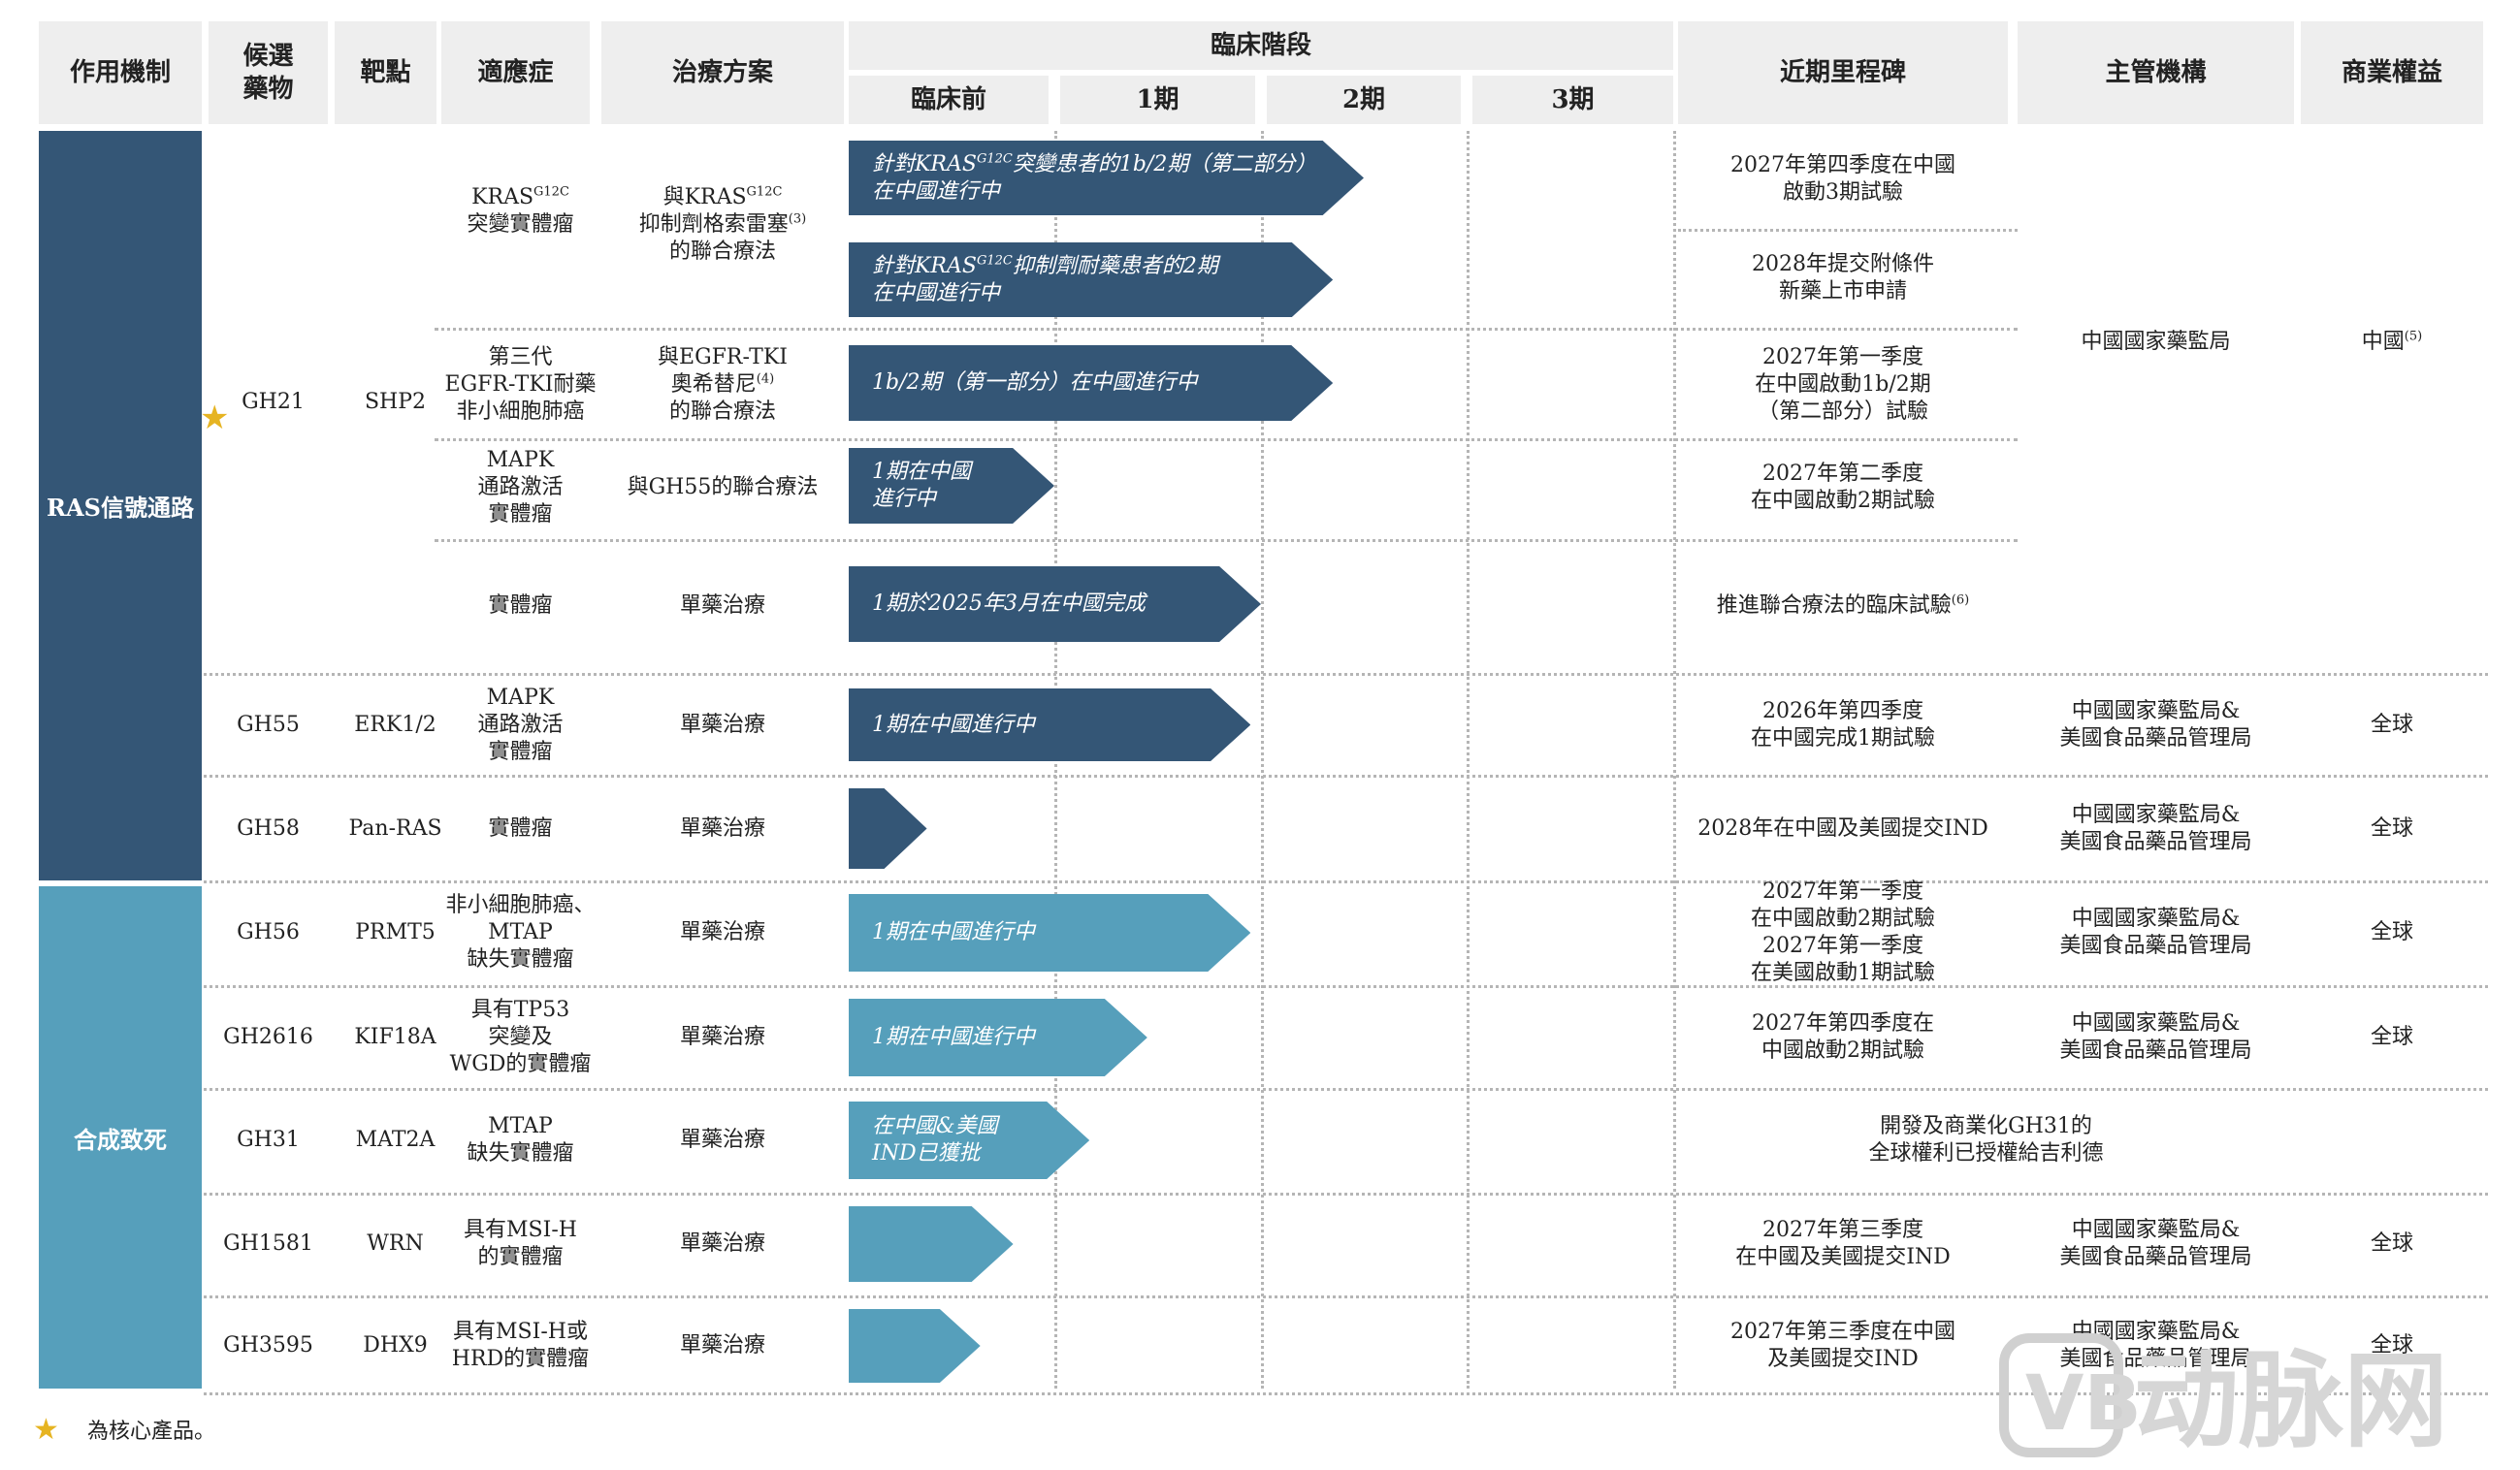  I want to click on gh21-indication-line: 實體瘤, so click(520, 605).